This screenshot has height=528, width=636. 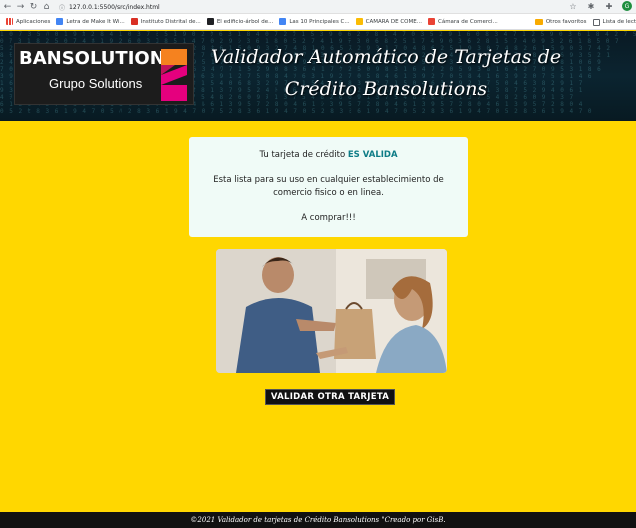 I want to click on other-bookmarks: Otros favoritos, so click(x=560, y=22).